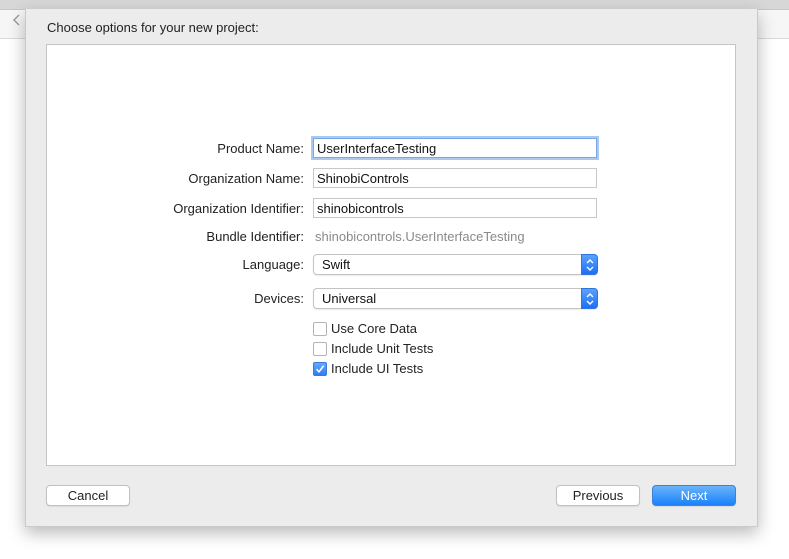 This screenshot has height=559, width=789. I want to click on include-unit-tests-checkbox, so click(320, 349).